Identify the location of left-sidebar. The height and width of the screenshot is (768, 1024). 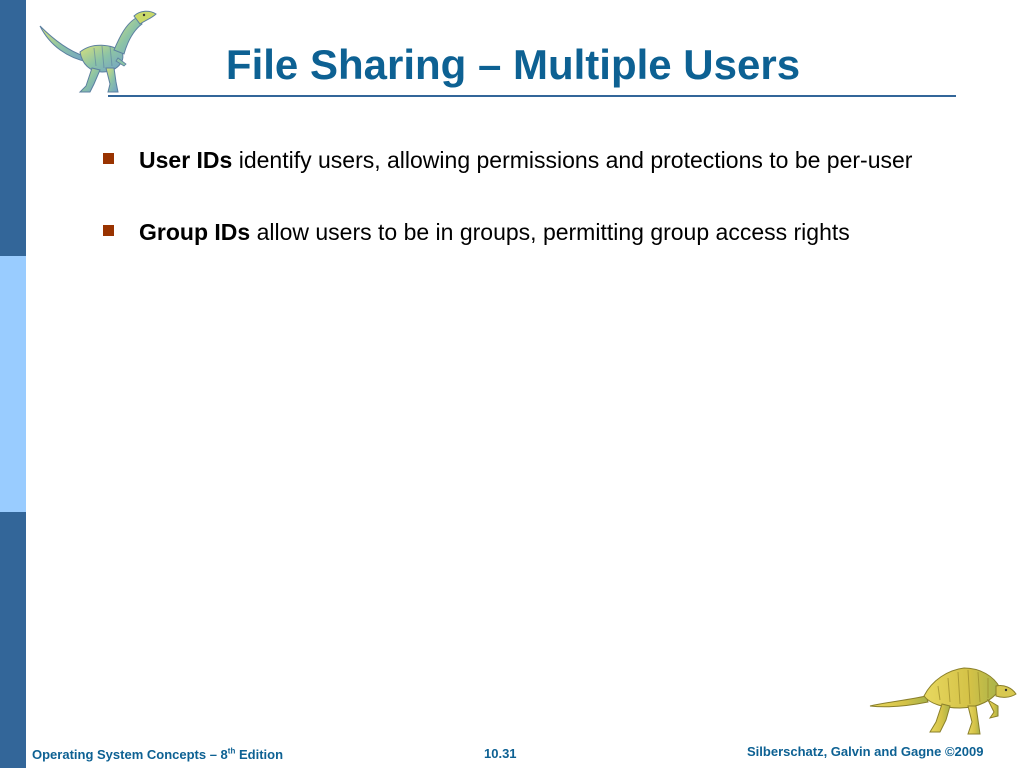
(13, 384).